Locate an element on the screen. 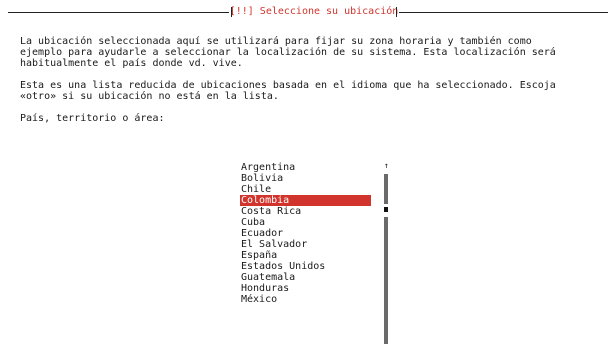 This screenshot has height=344, width=616. list-item: El Salvador is located at coordinates (305, 244).